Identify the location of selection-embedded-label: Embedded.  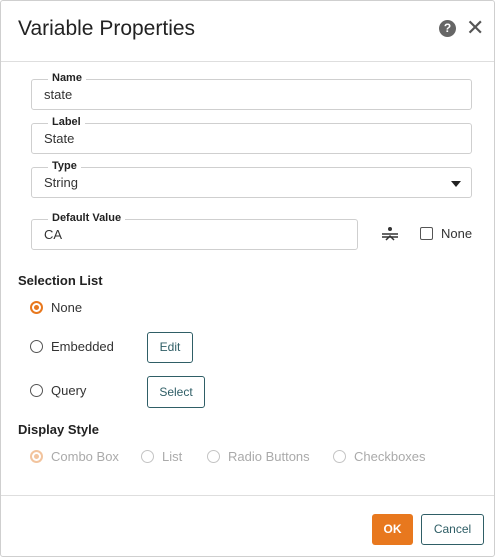
(82, 346).